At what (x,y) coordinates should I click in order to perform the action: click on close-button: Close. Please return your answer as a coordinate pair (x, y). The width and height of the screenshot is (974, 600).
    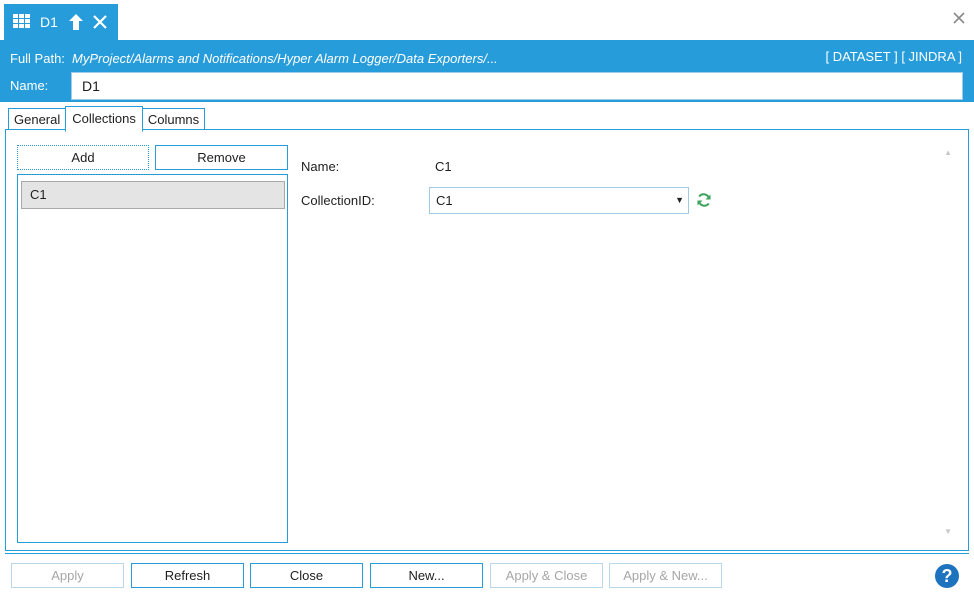
    Looking at the image, I should click on (306, 575).